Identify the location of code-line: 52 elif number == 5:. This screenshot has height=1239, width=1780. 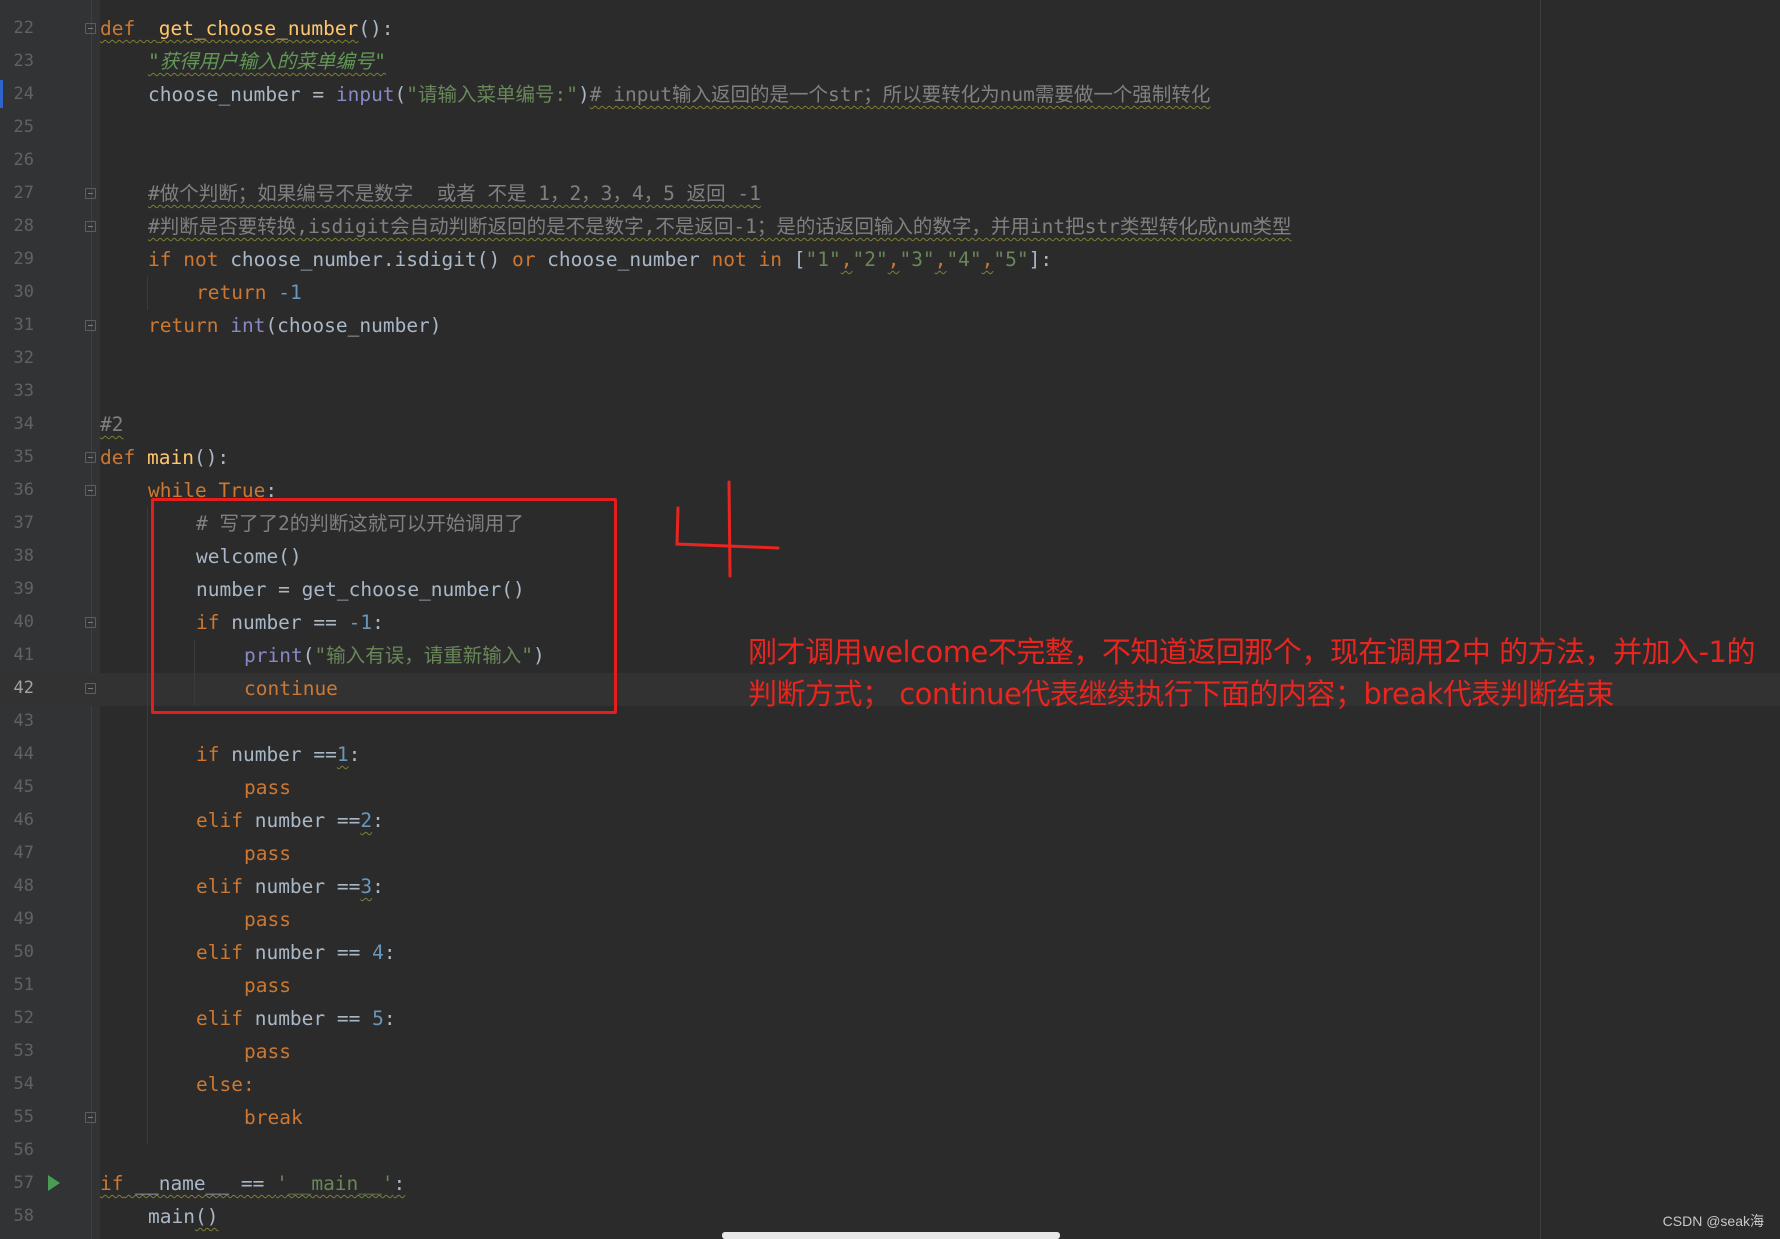
(770, 1018).